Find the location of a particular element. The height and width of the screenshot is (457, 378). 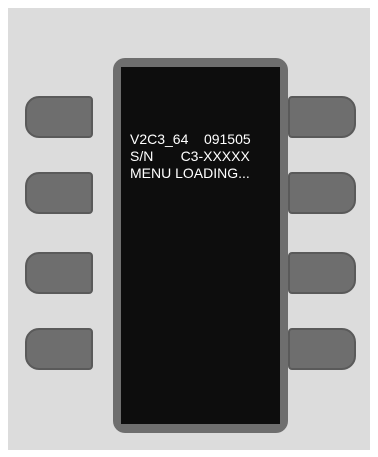

serial-number-line: S/N C3-XXXXX is located at coordinates (190, 156).